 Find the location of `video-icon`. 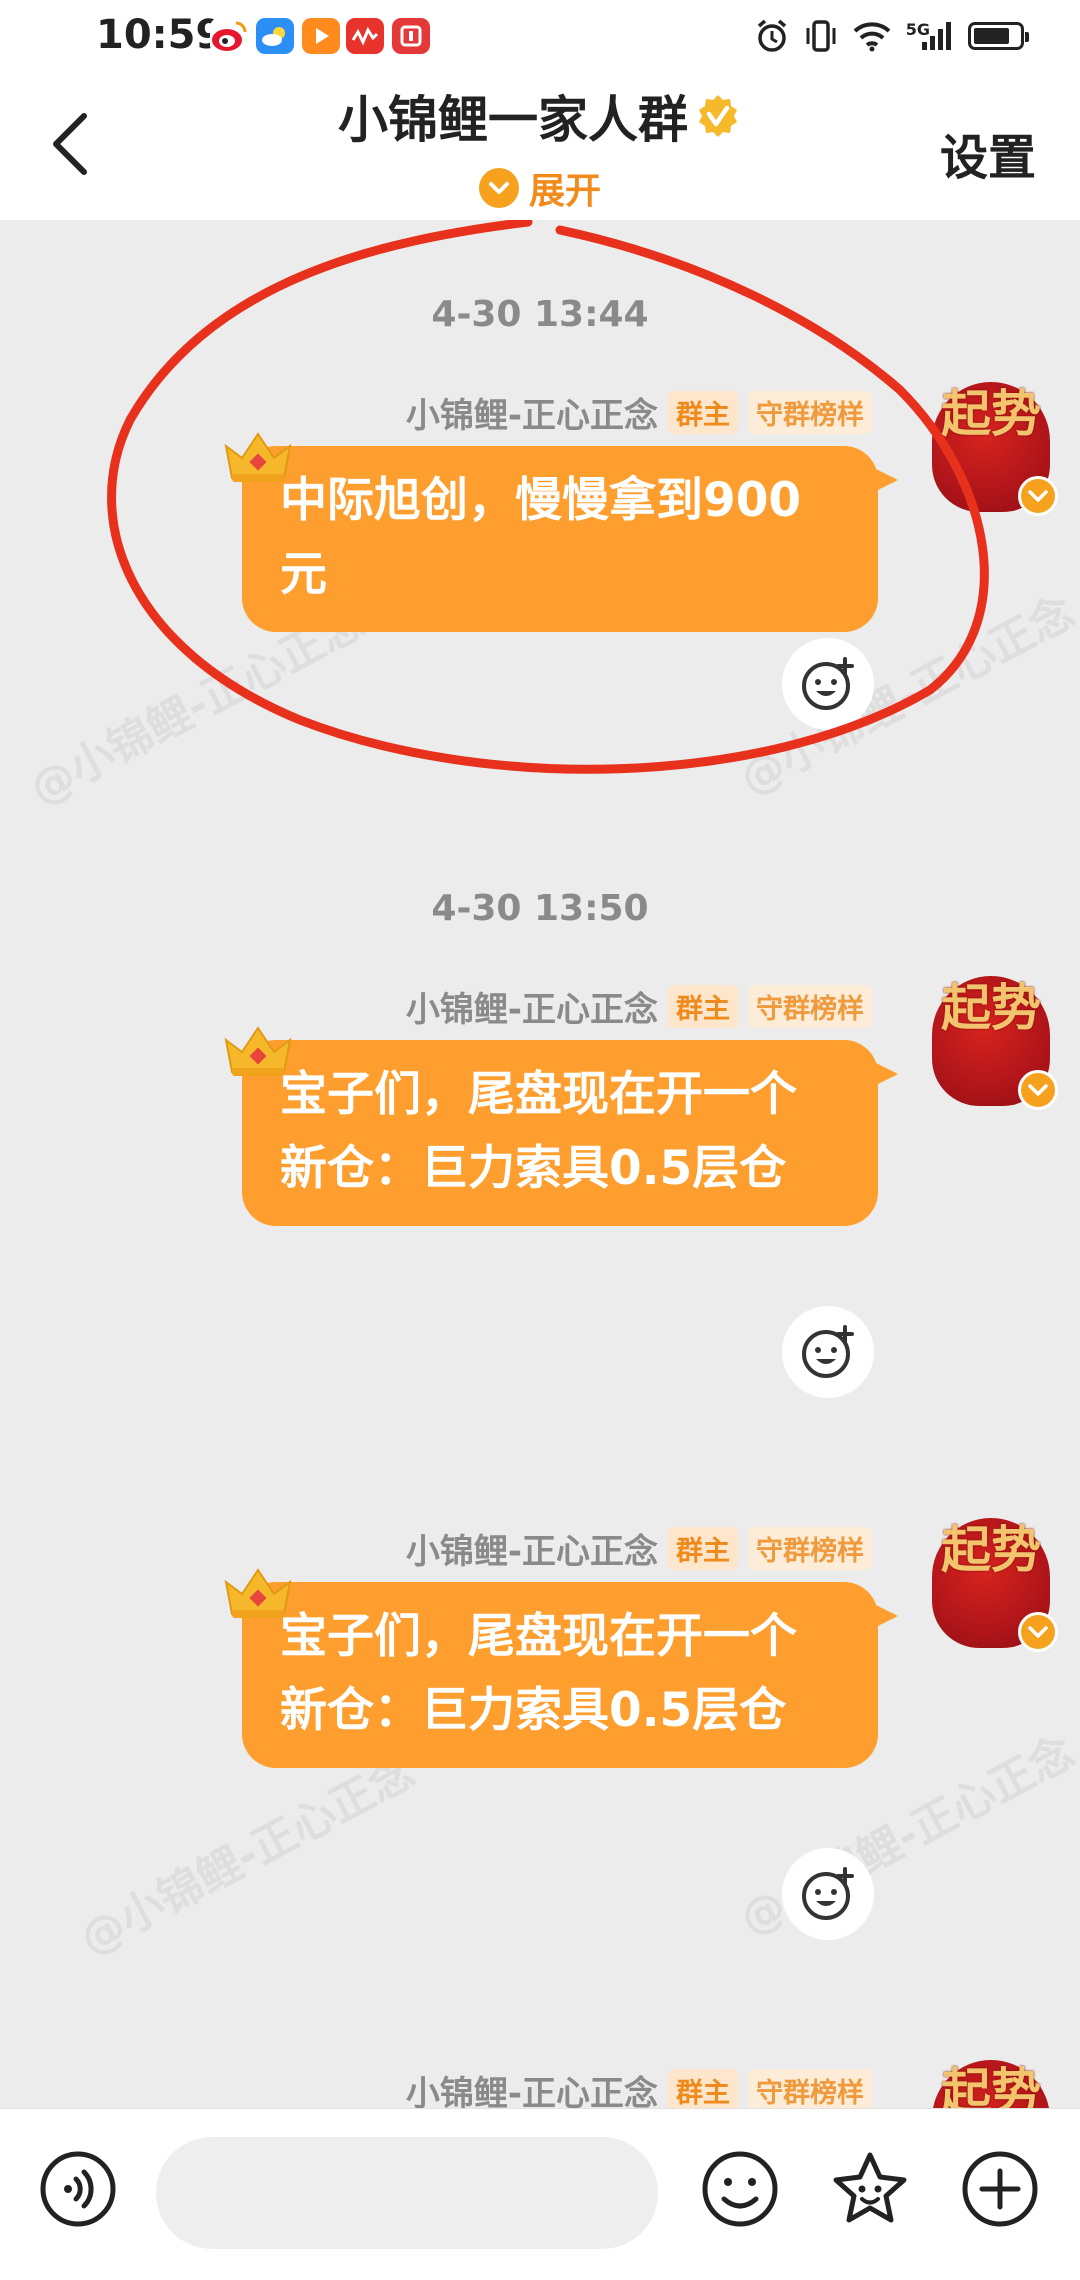

video-icon is located at coordinates (321, 36).